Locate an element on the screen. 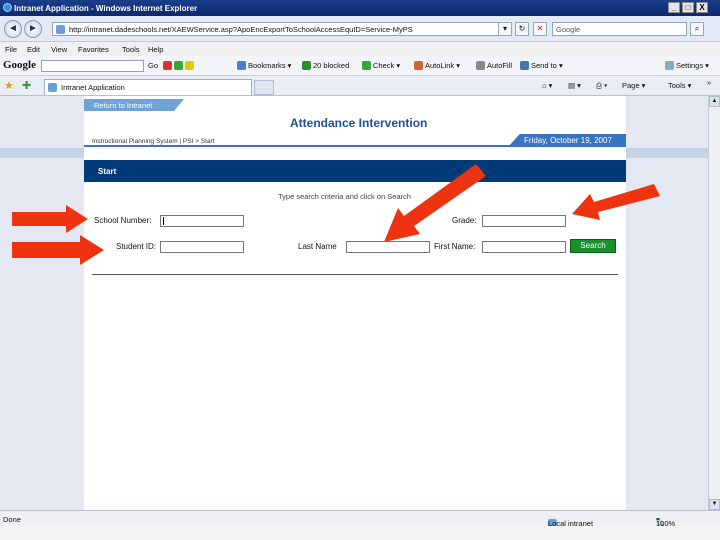 The height and width of the screenshot is (540, 720). back-arrow-icon: ◄ is located at coordinates (13, 29).